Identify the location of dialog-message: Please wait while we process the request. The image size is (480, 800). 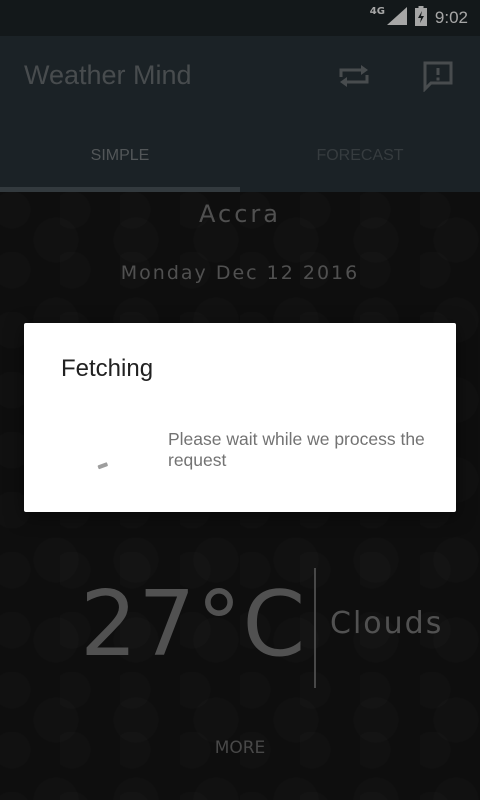
(296, 449).